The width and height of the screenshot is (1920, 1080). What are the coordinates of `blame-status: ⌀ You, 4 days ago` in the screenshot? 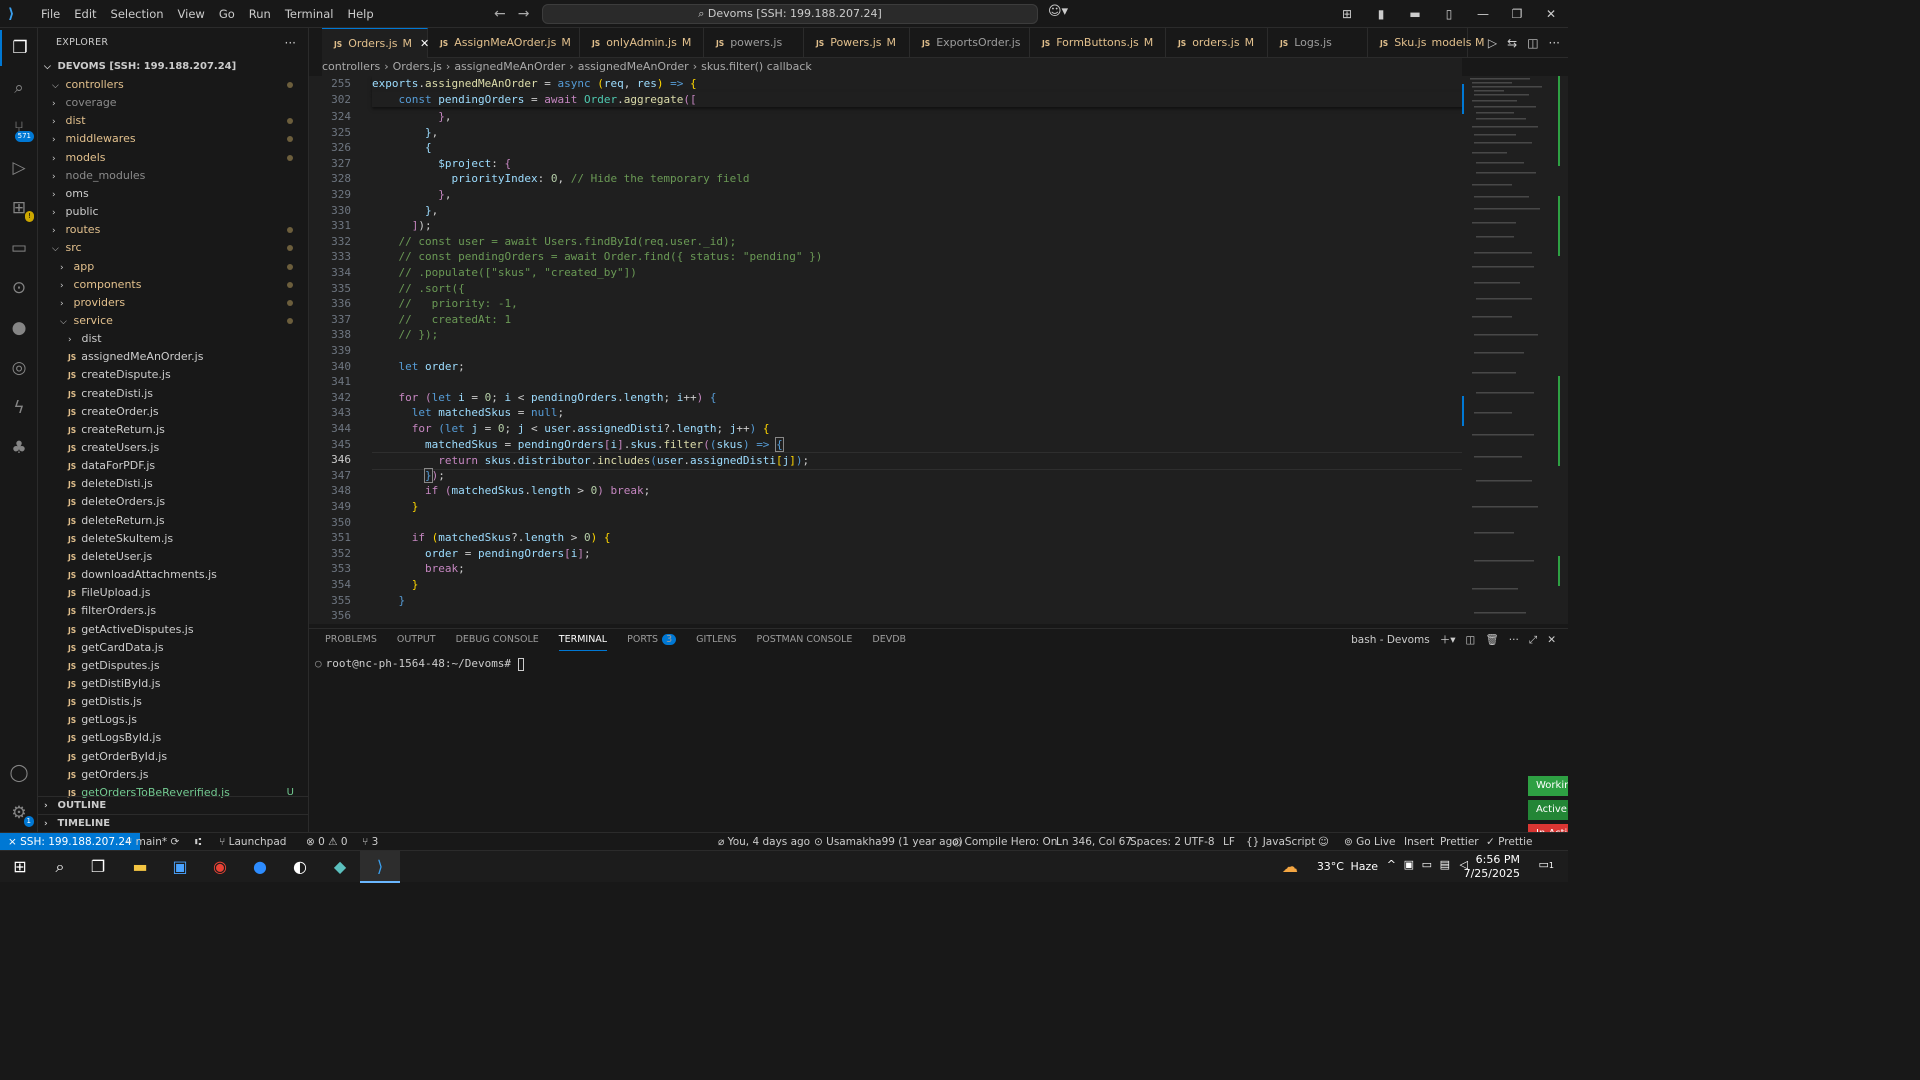 It's located at (764, 842).